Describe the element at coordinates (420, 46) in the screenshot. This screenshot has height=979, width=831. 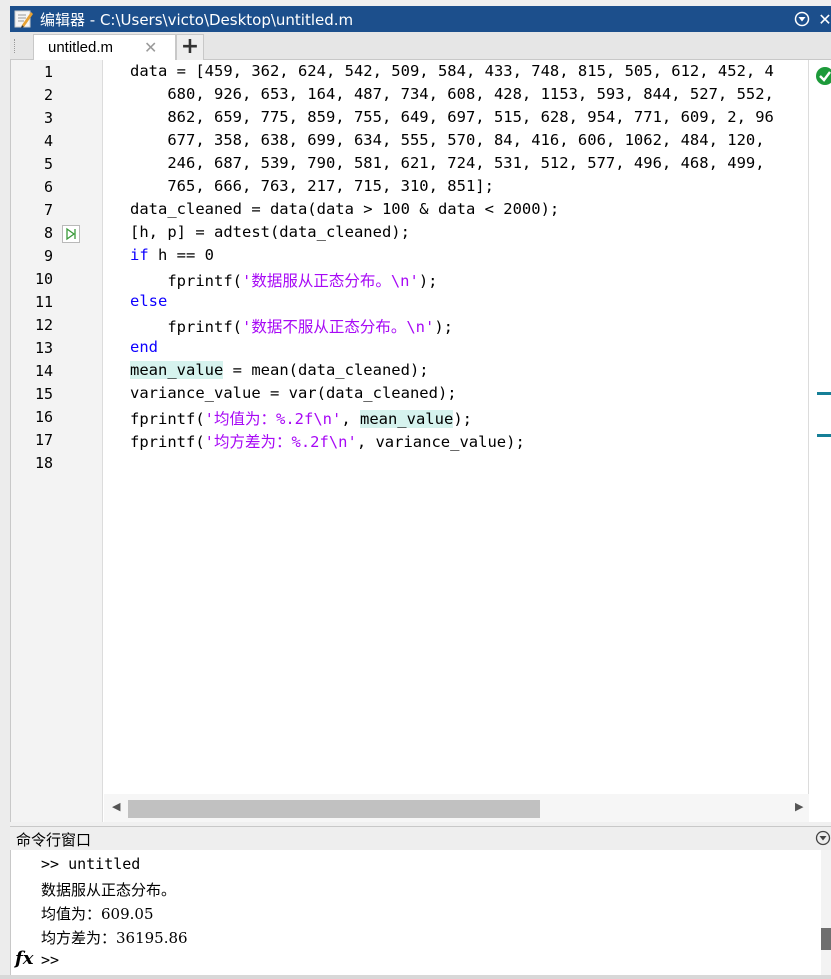
I see `editor-tab-strip: untitled.m ✕ +` at that location.